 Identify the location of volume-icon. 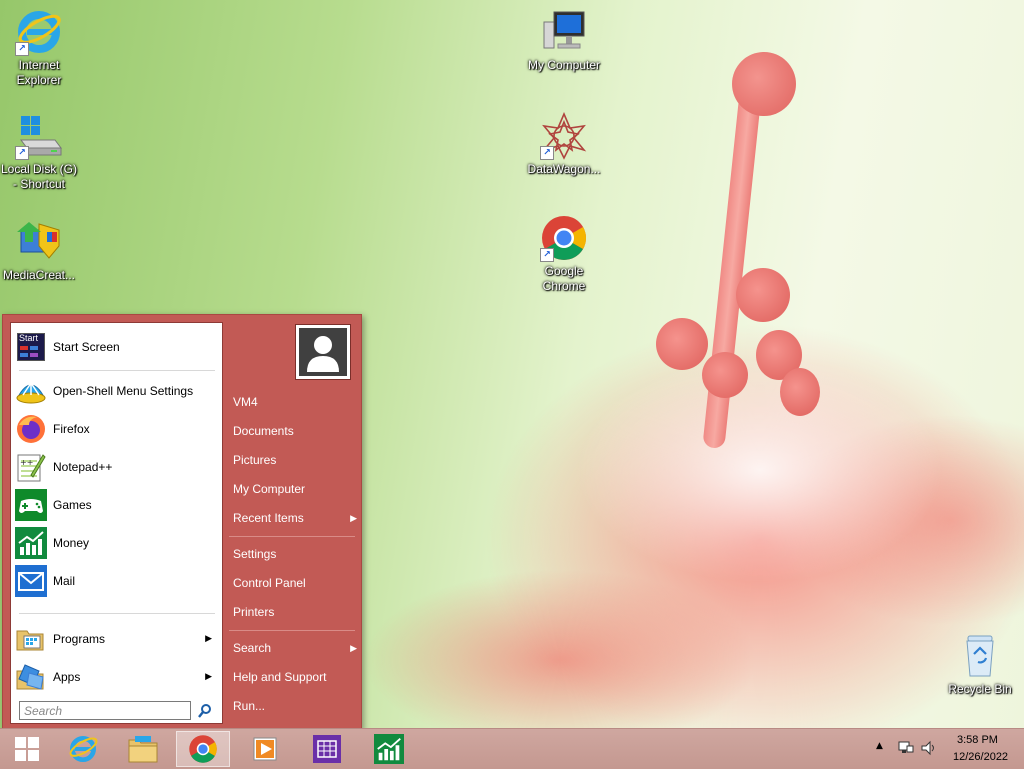
(929, 750).